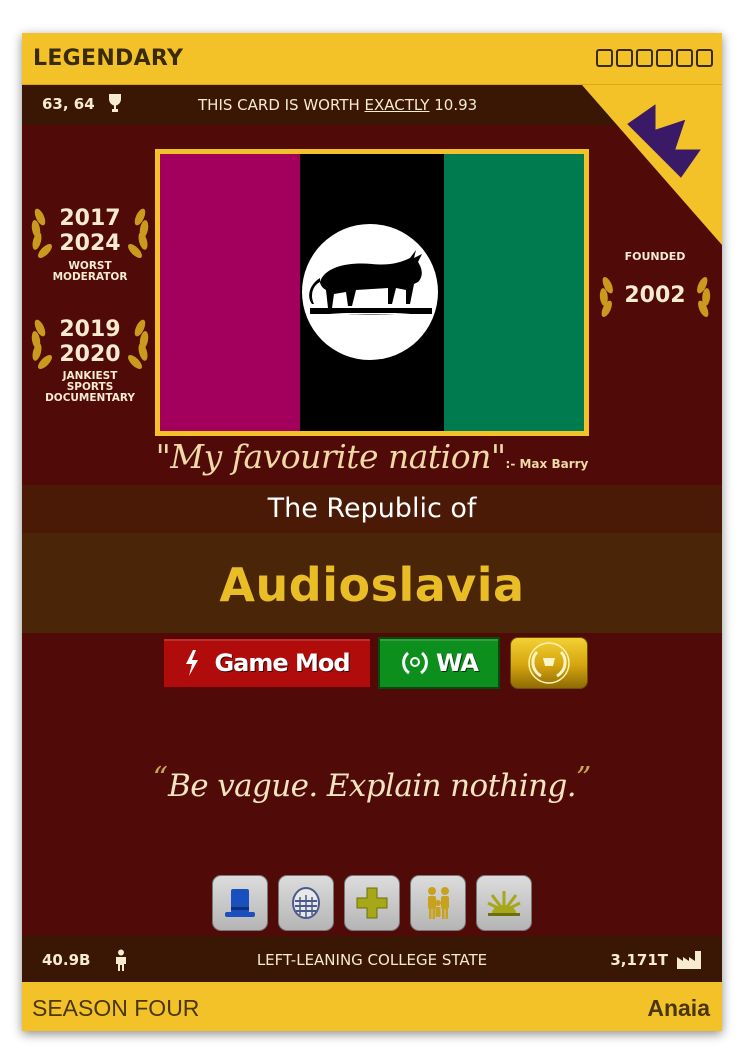 The height and width of the screenshot is (1052, 750). I want to click on worth-emphasis: EXACTLY, so click(397, 105).